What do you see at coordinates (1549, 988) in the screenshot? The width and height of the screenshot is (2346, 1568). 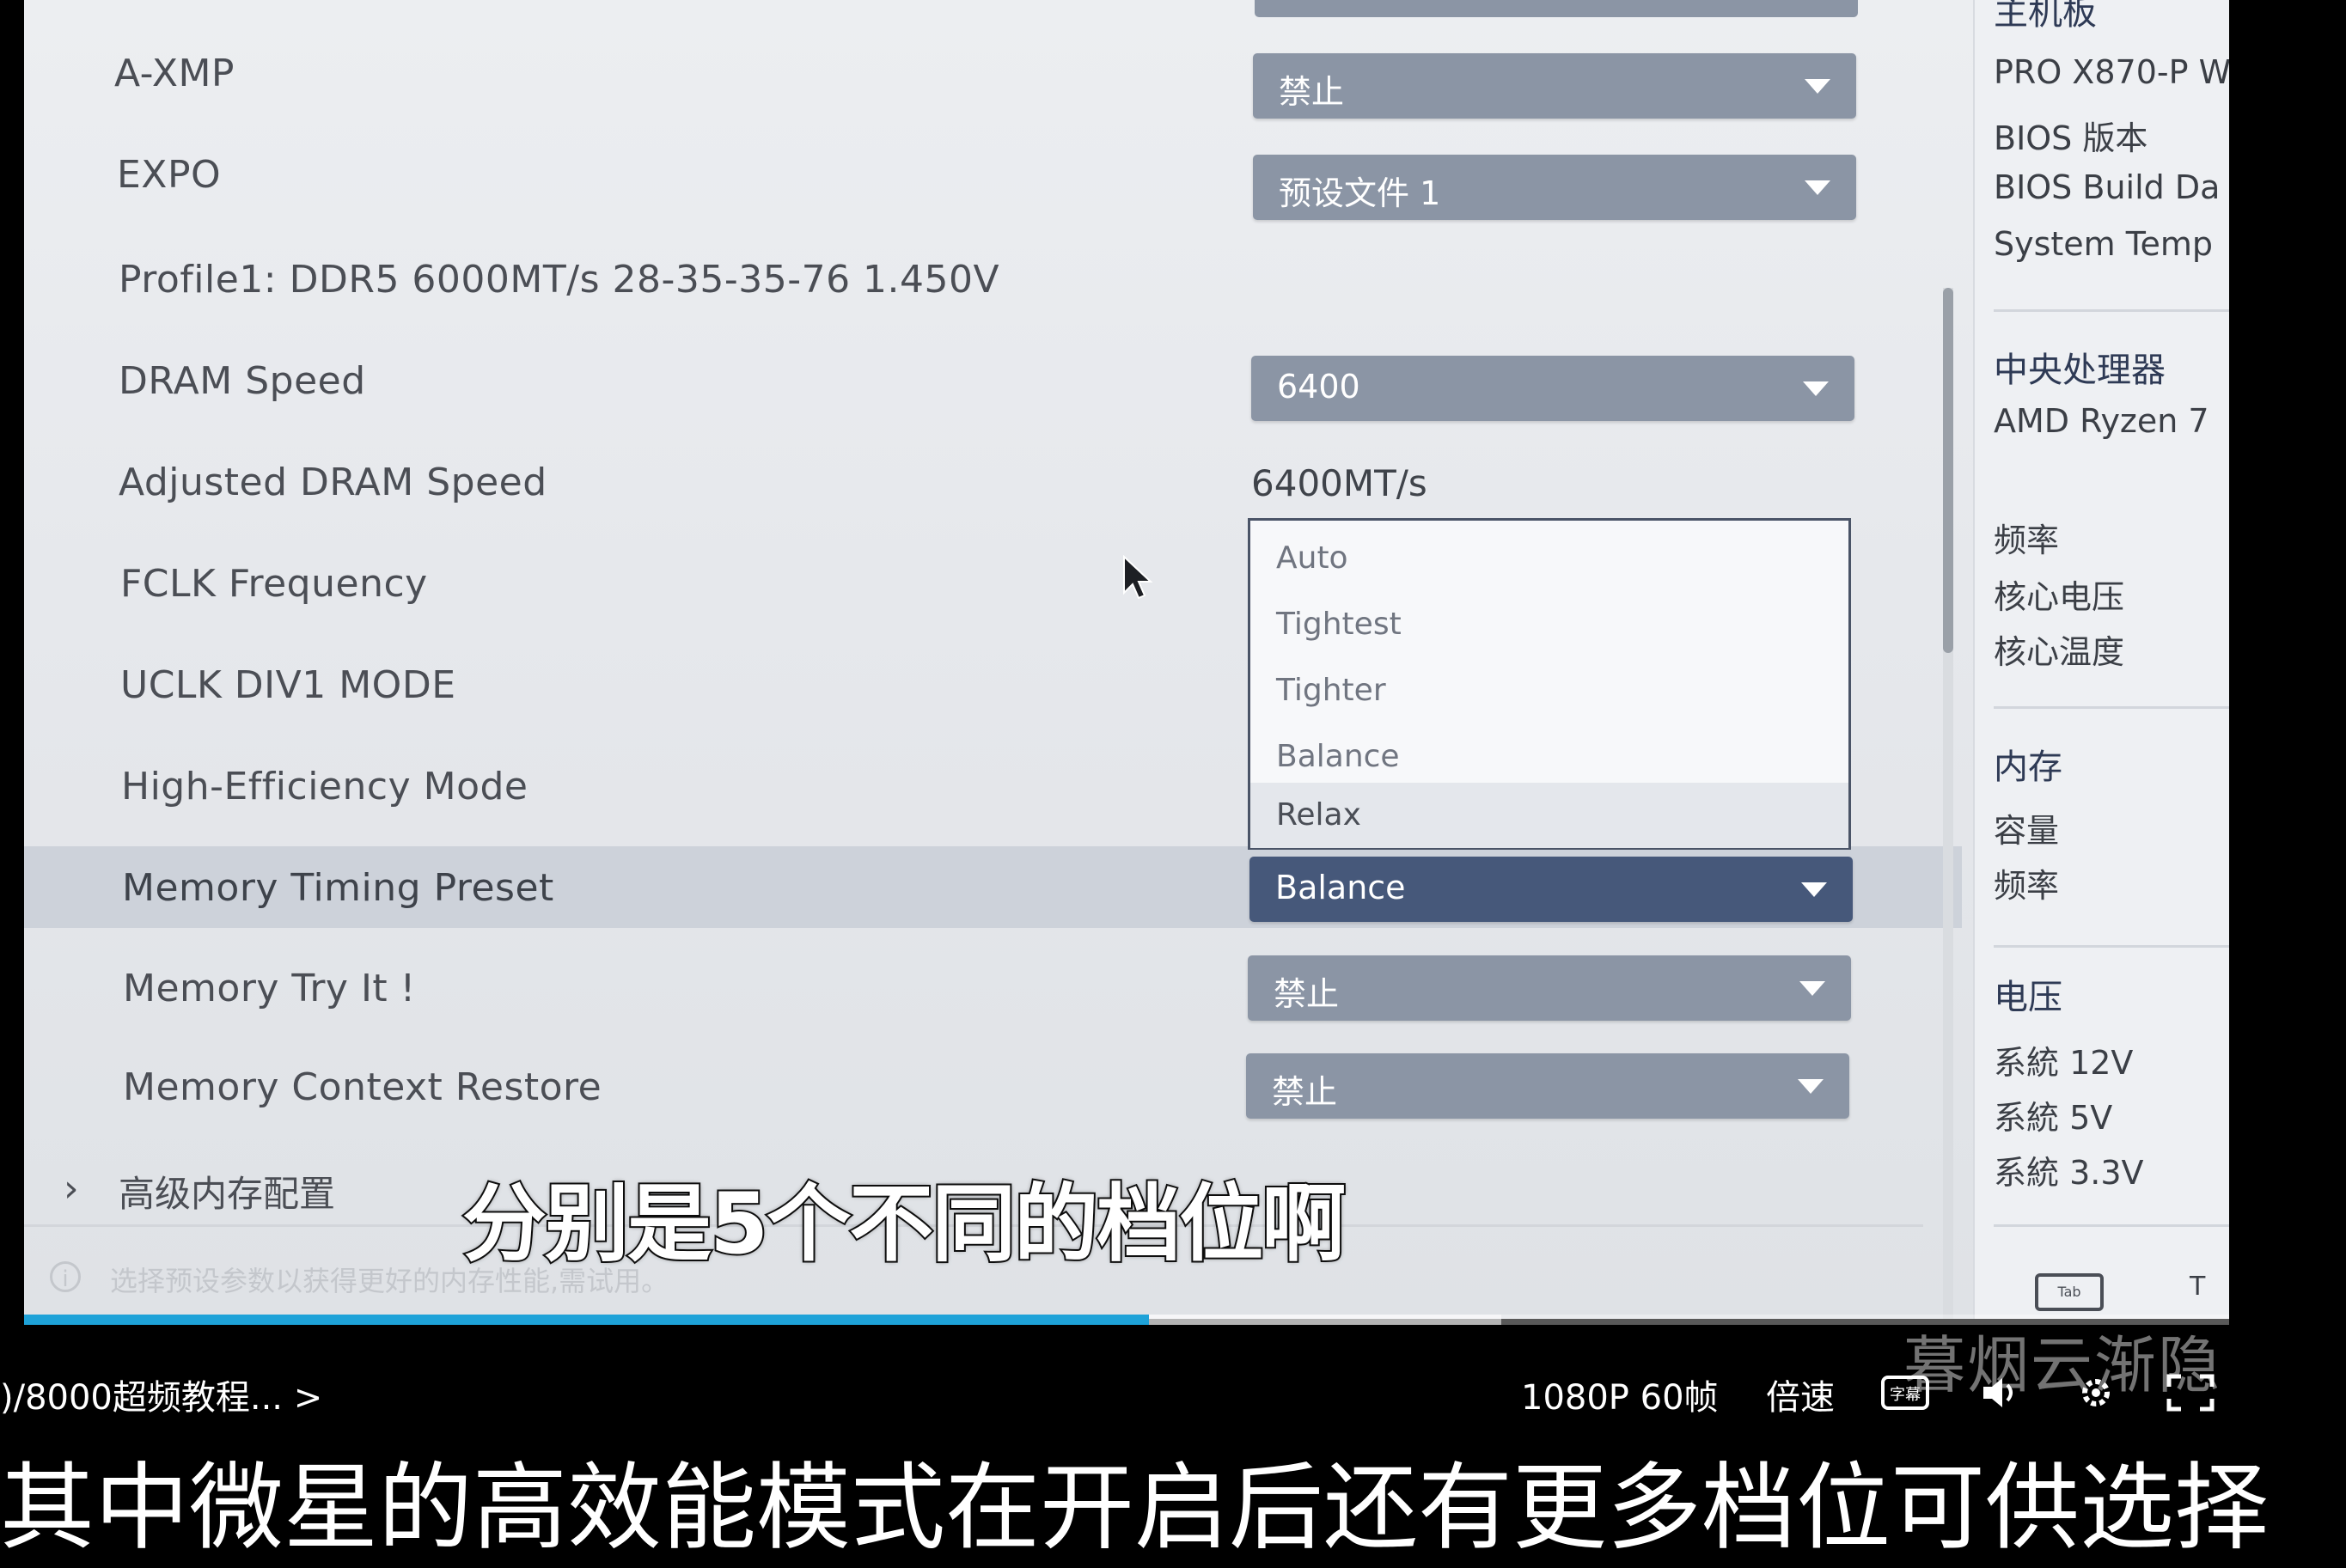 I see `memory-try-it-dropdown: 禁止` at bounding box center [1549, 988].